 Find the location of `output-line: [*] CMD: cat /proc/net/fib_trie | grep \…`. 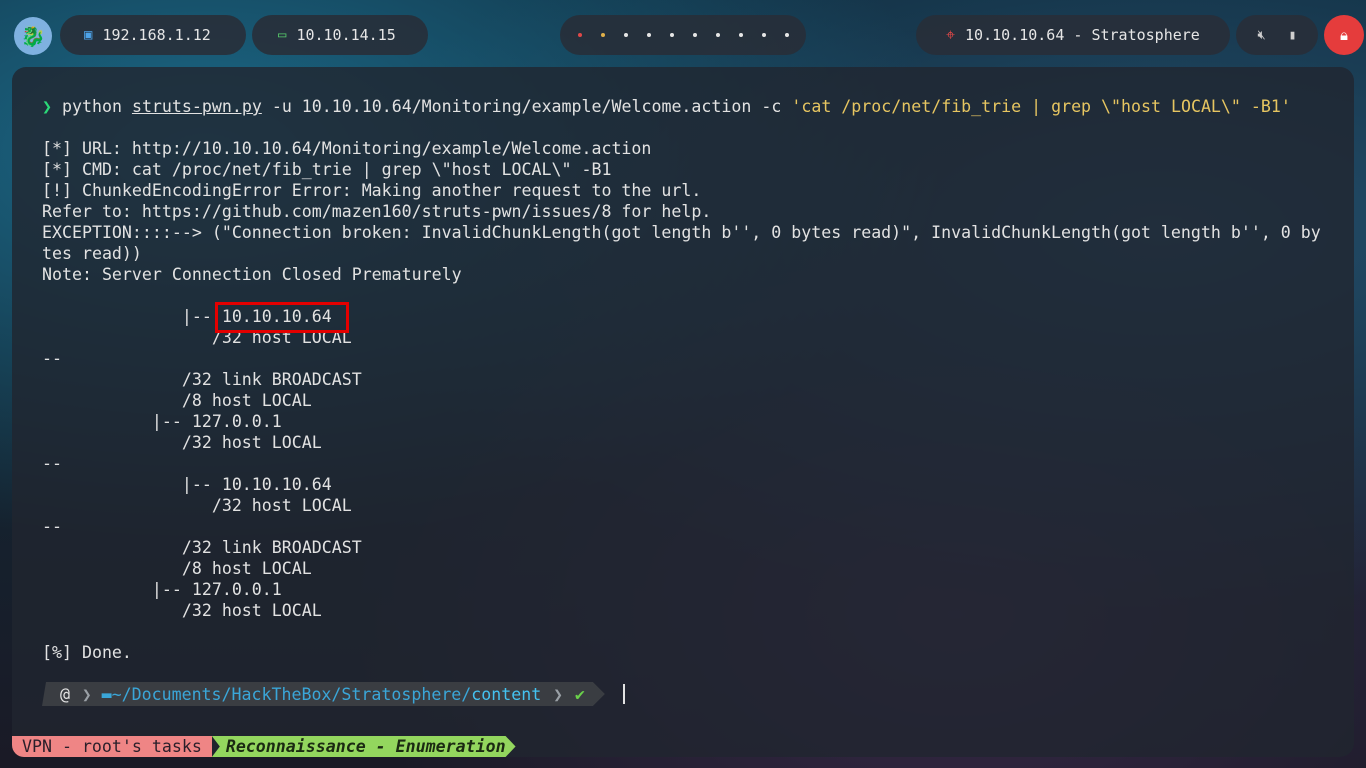

output-line: [*] CMD: cat /proc/net/fib_trie | grep \… is located at coordinates (327, 169).